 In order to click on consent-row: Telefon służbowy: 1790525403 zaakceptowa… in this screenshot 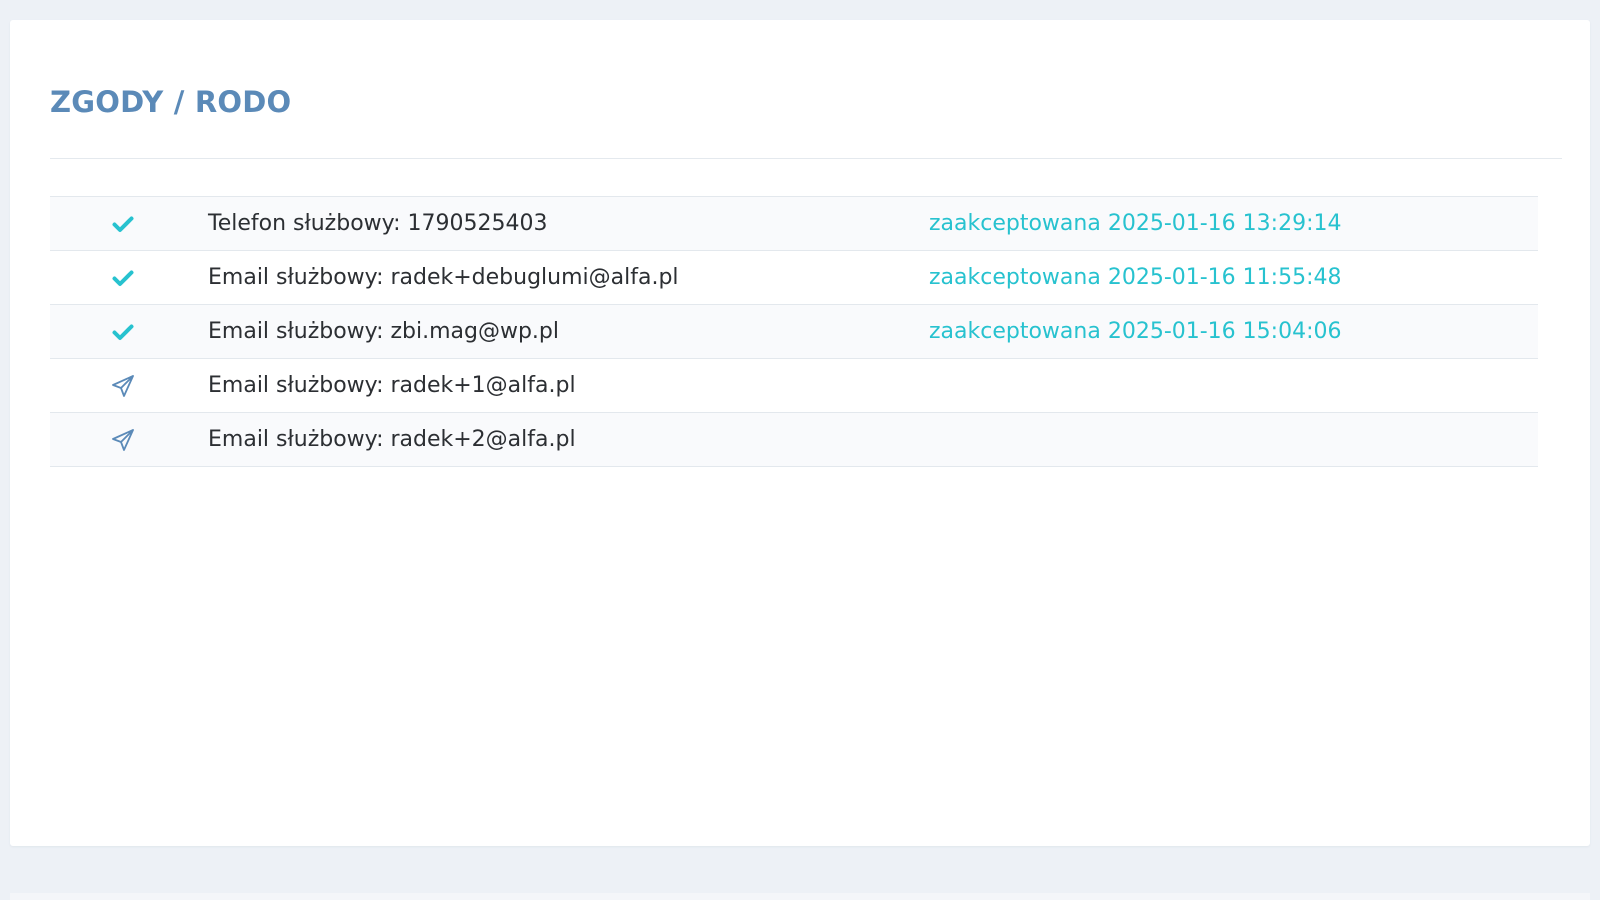, I will do `click(794, 224)`.